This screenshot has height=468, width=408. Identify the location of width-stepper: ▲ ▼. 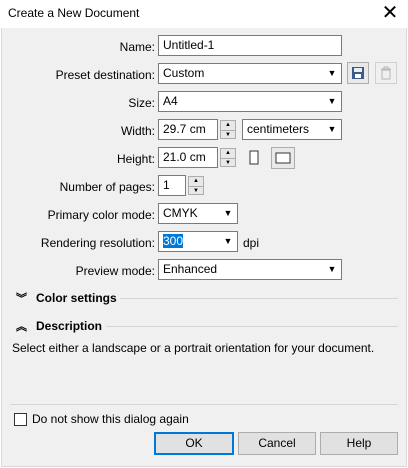
(228, 129).